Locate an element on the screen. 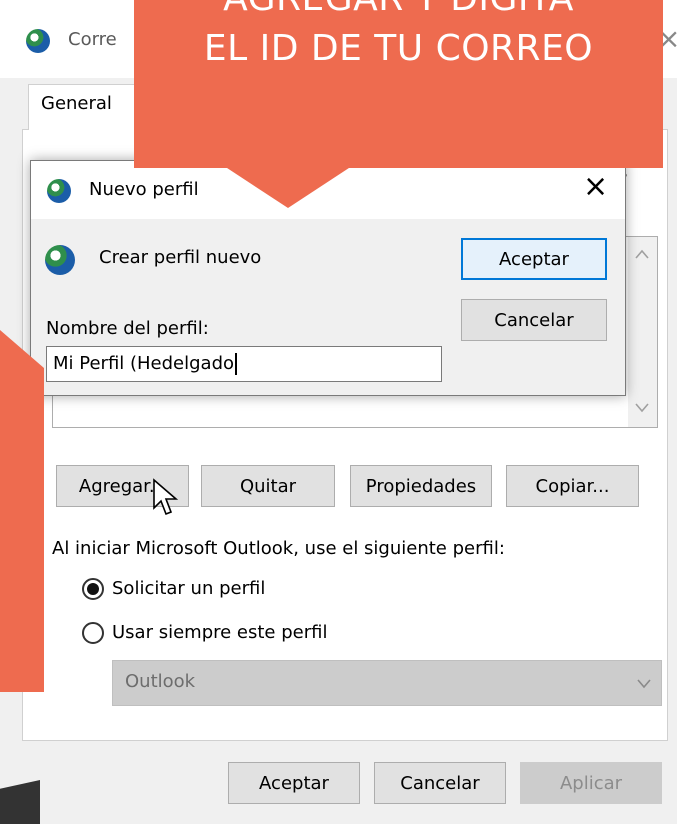 Image resolution: width=677 pixels, height=824 pixels. profile-name-label: Nombre del perfil: is located at coordinates (127, 328).